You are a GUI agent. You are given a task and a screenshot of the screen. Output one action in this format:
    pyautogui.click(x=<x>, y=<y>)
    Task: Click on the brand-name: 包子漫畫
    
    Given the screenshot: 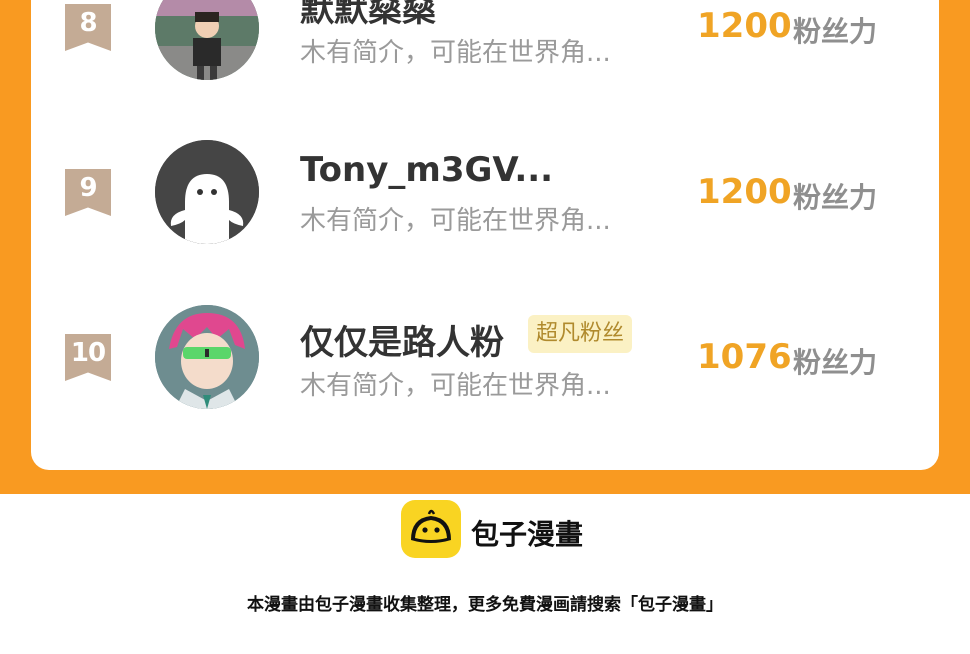 What is the action you would take?
    pyautogui.click(x=527, y=534)
    